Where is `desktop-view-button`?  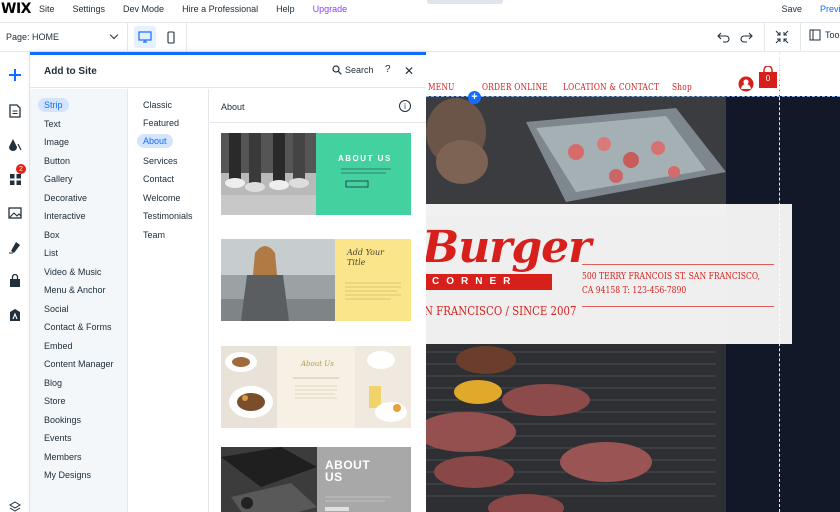
desktop-view-button is located at coordinates (145, 37).